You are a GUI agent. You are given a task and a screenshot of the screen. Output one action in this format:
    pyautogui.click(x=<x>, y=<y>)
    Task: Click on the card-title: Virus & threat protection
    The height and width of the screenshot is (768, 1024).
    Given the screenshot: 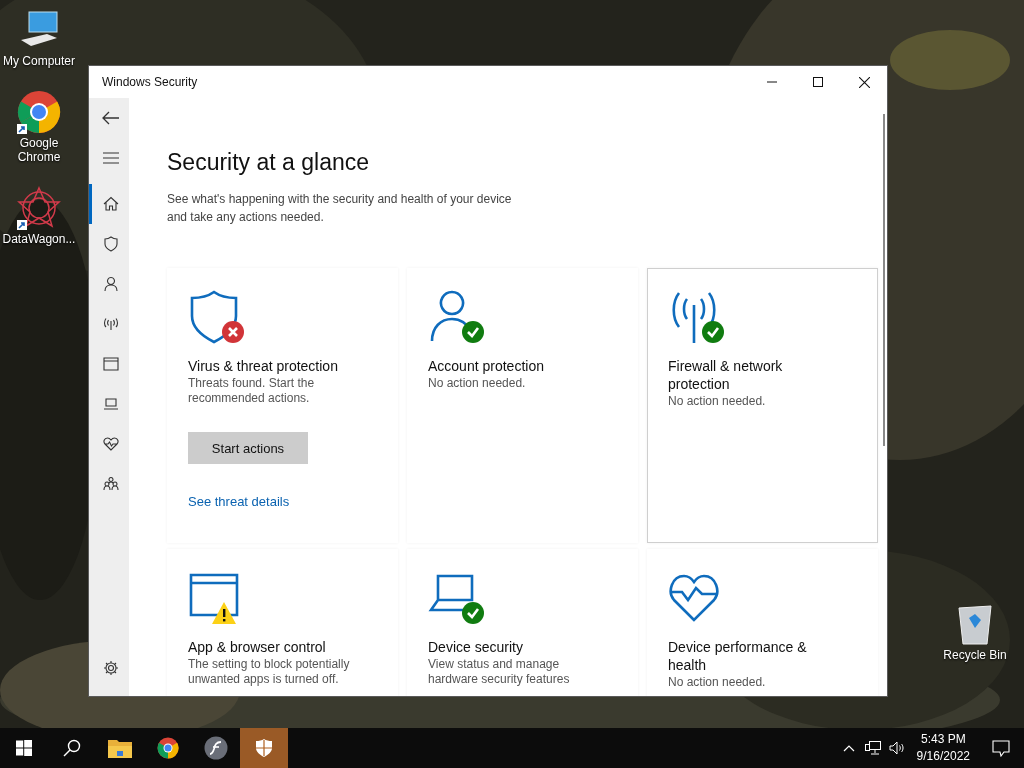 What is the action you would take?
    pyautogui.click(x=263, y=366)
    